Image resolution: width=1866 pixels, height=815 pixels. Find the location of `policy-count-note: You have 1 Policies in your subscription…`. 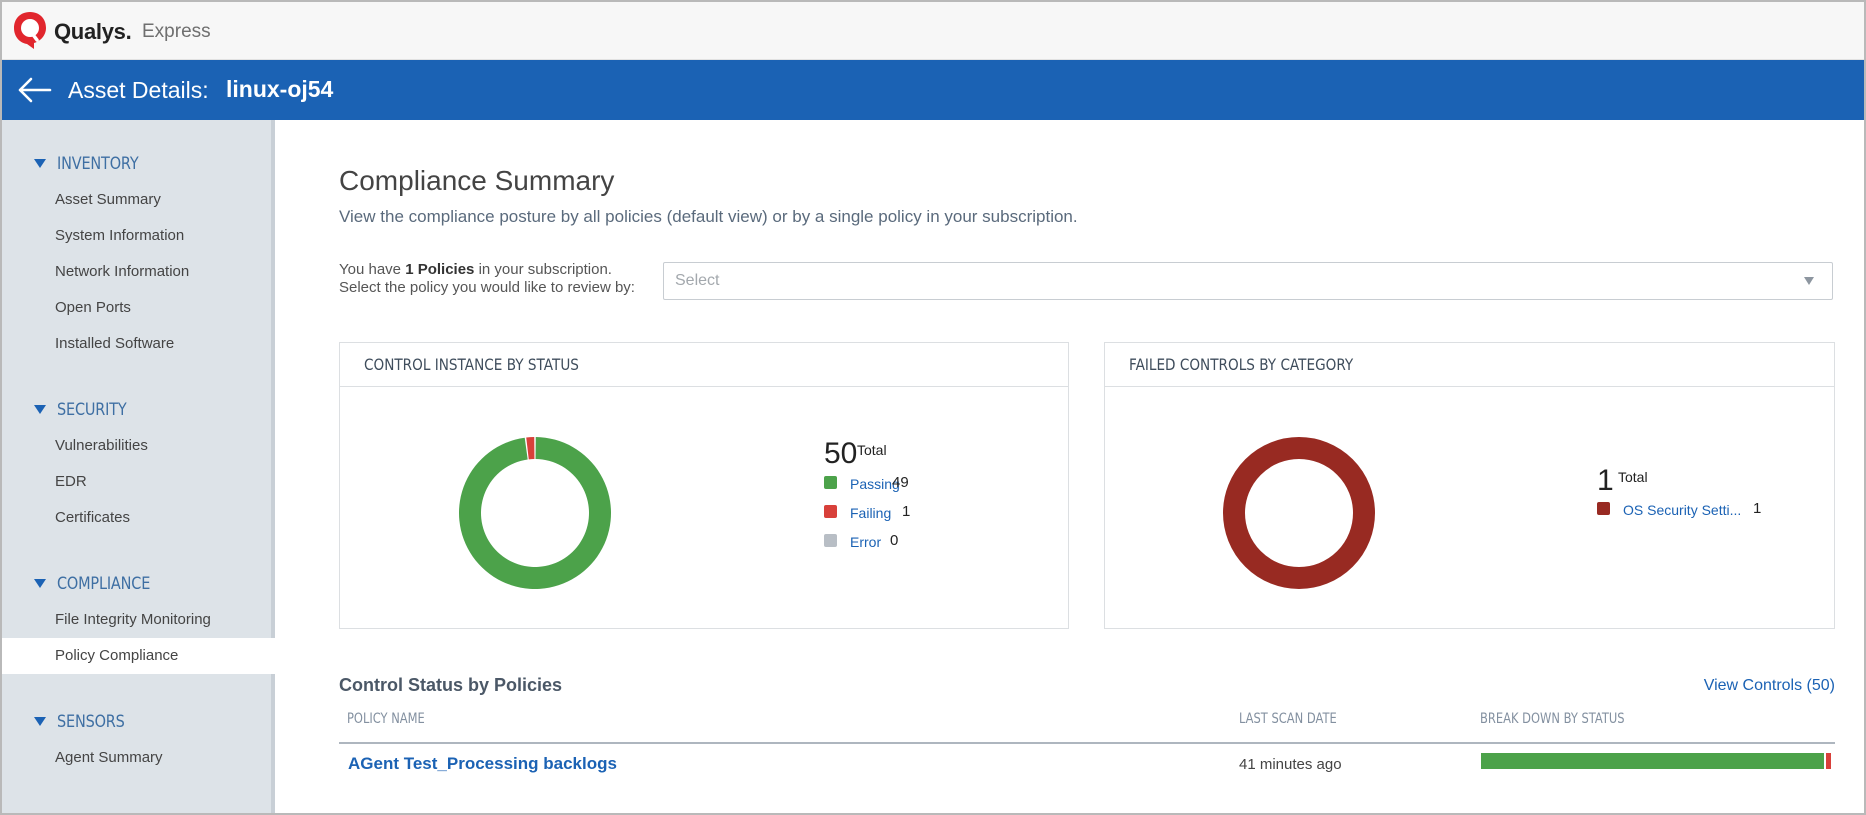

policy-count-note: You have 1 Policies in your subscription… is located at coordinates (487, 278).